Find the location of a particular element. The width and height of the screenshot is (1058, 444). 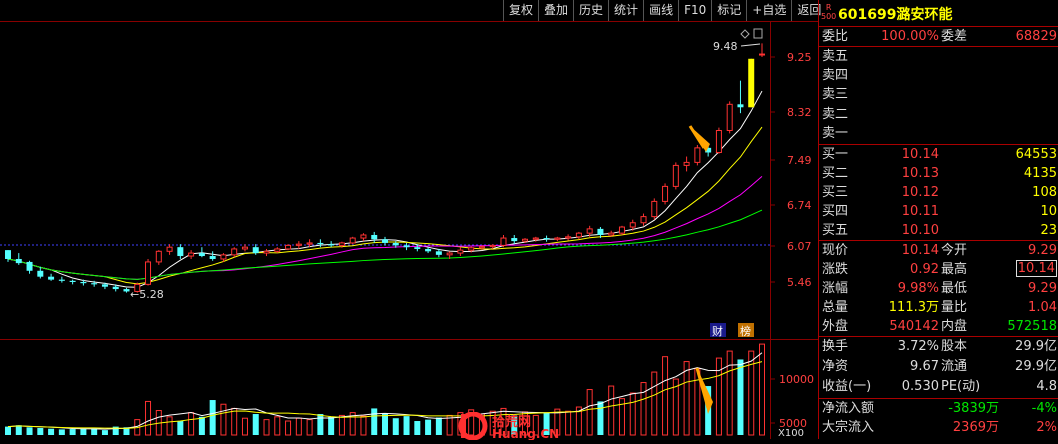

price-tick-label: 5.46 is located at coordinates (799, 282).